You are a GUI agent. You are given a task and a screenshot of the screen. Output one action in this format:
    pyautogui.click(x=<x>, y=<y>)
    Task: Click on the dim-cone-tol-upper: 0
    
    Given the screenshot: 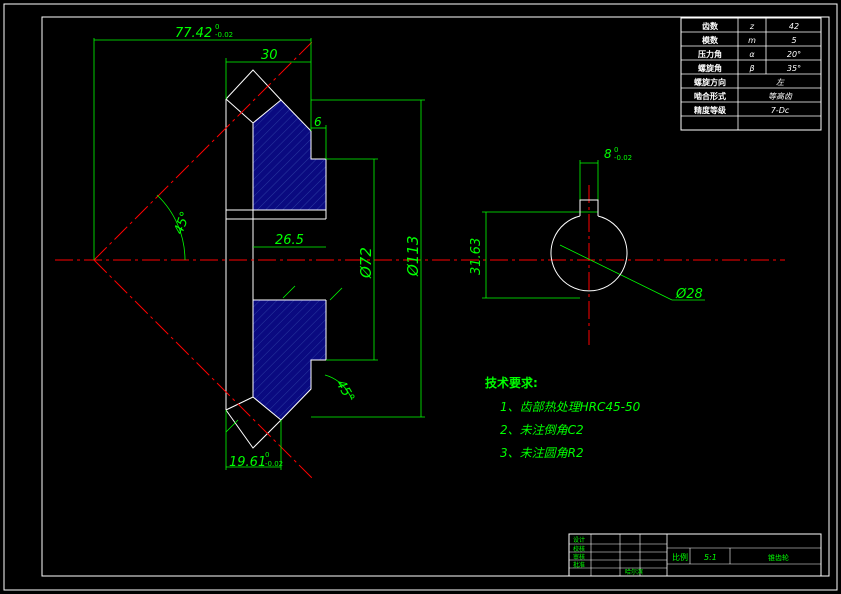 What is the action you would take?
    pyautogui.click(x=267, y=455)
    